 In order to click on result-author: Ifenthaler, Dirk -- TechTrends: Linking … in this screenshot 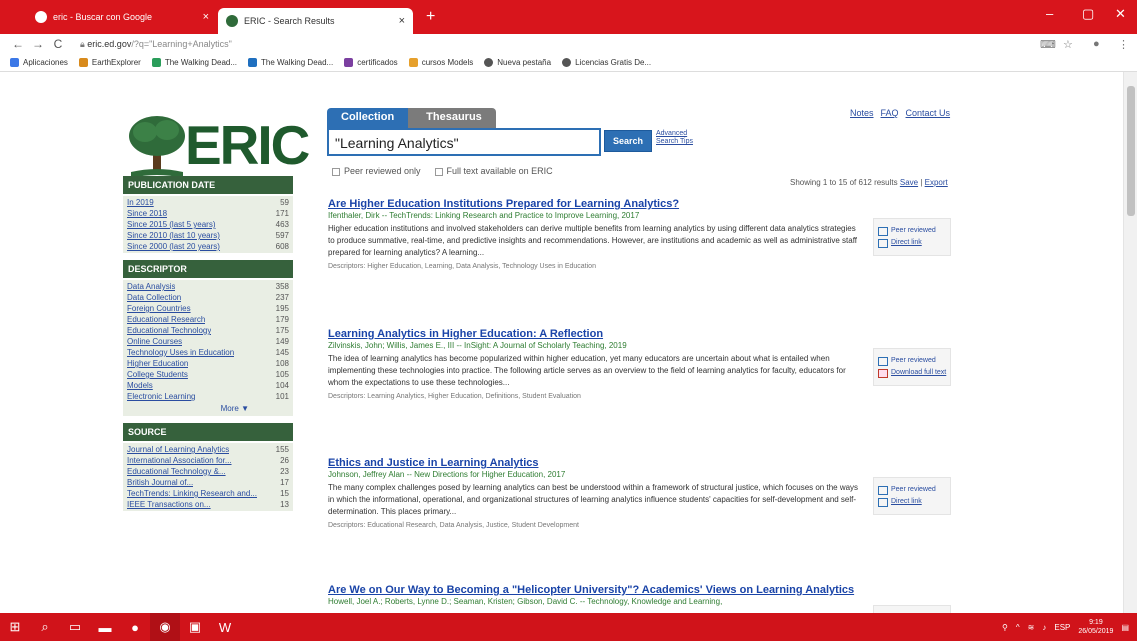, I will do `click(484, 215)`.